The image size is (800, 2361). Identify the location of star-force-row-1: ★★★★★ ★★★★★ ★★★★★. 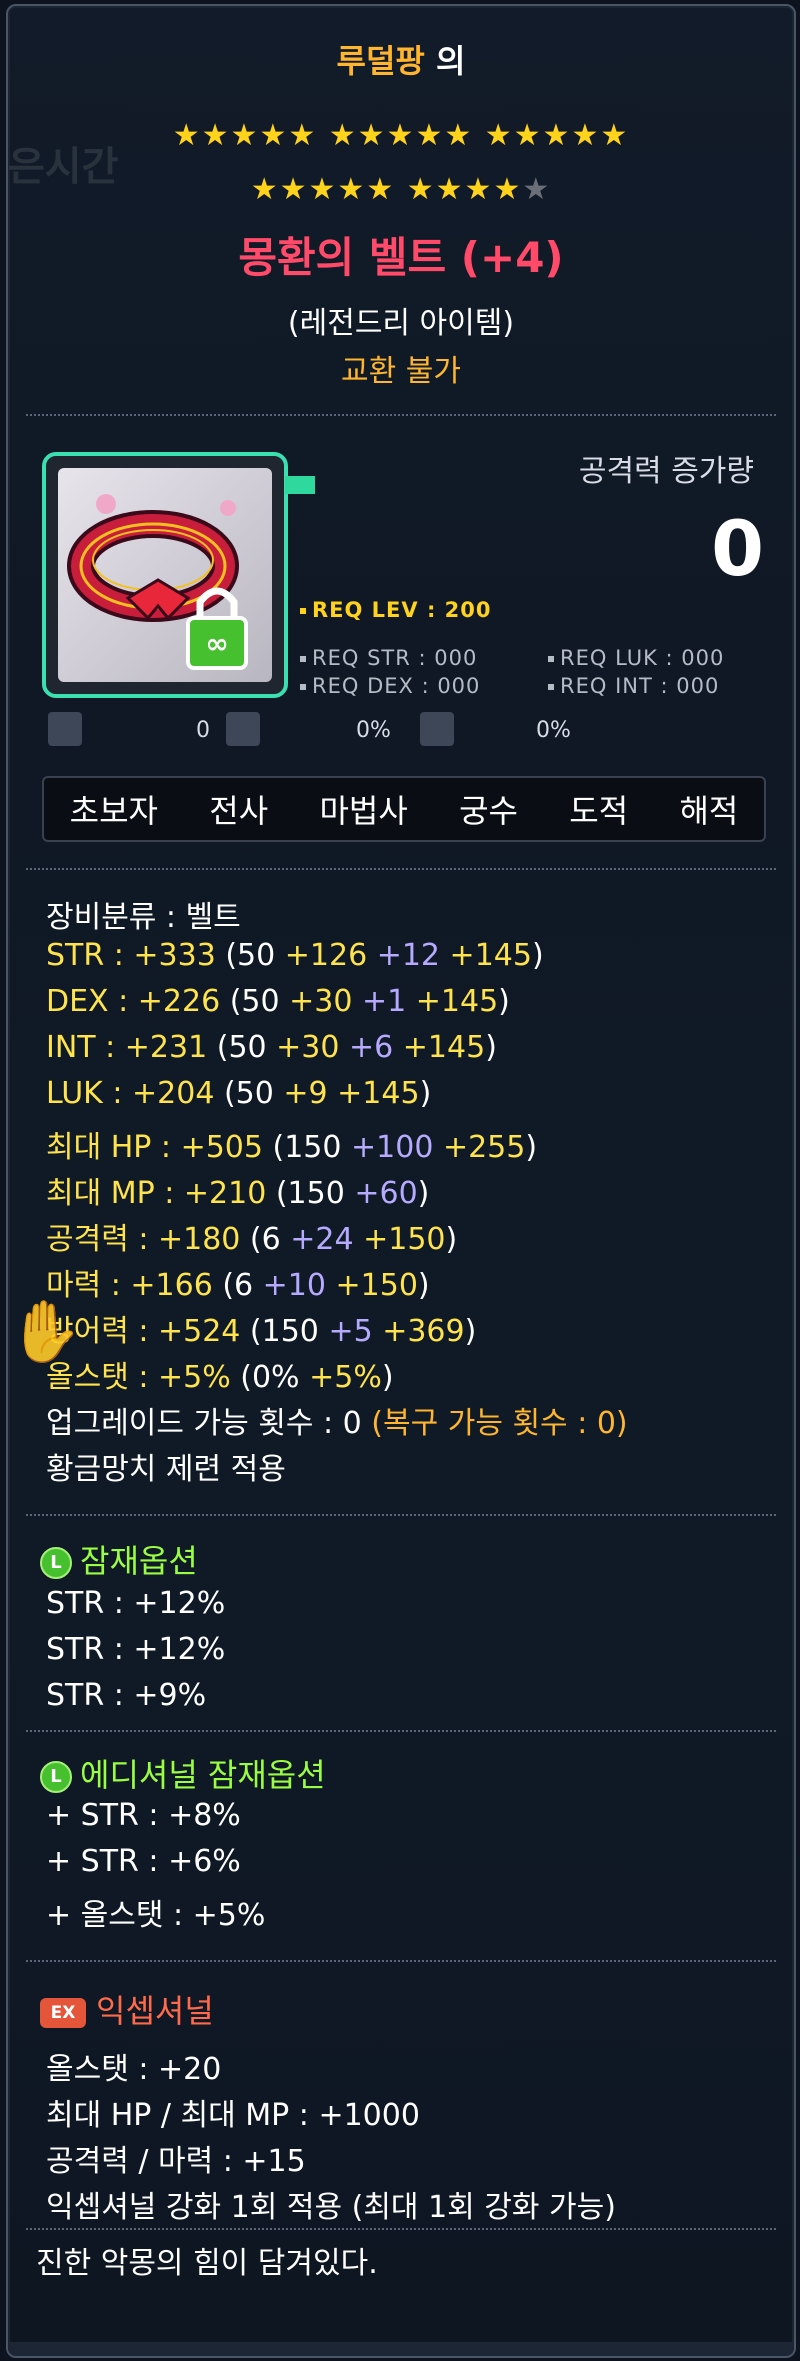
(401, 135).